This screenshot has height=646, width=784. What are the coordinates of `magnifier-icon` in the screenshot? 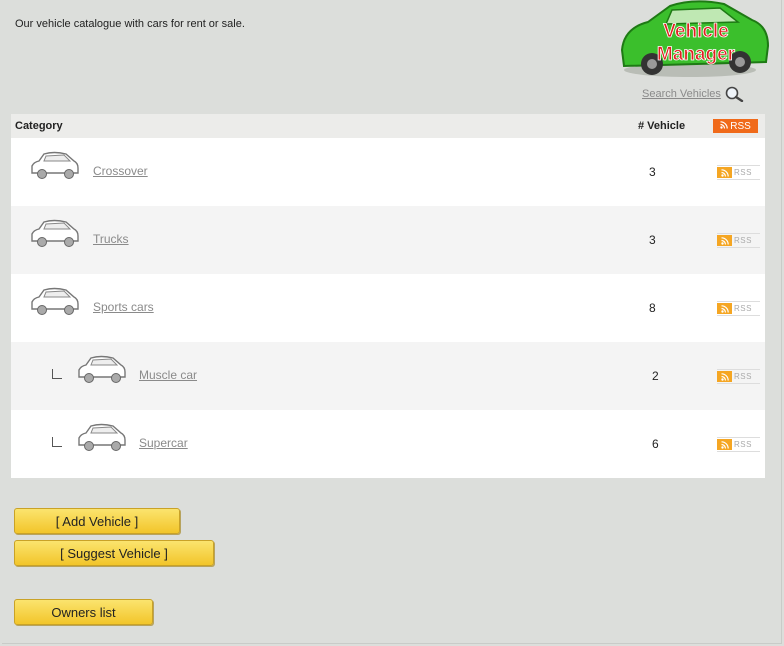 It's located at (734, 94).